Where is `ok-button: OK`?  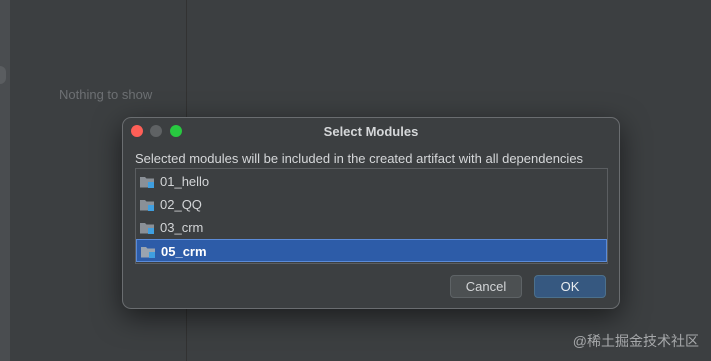 ok-button: OK is located at coordinates (570, 286).